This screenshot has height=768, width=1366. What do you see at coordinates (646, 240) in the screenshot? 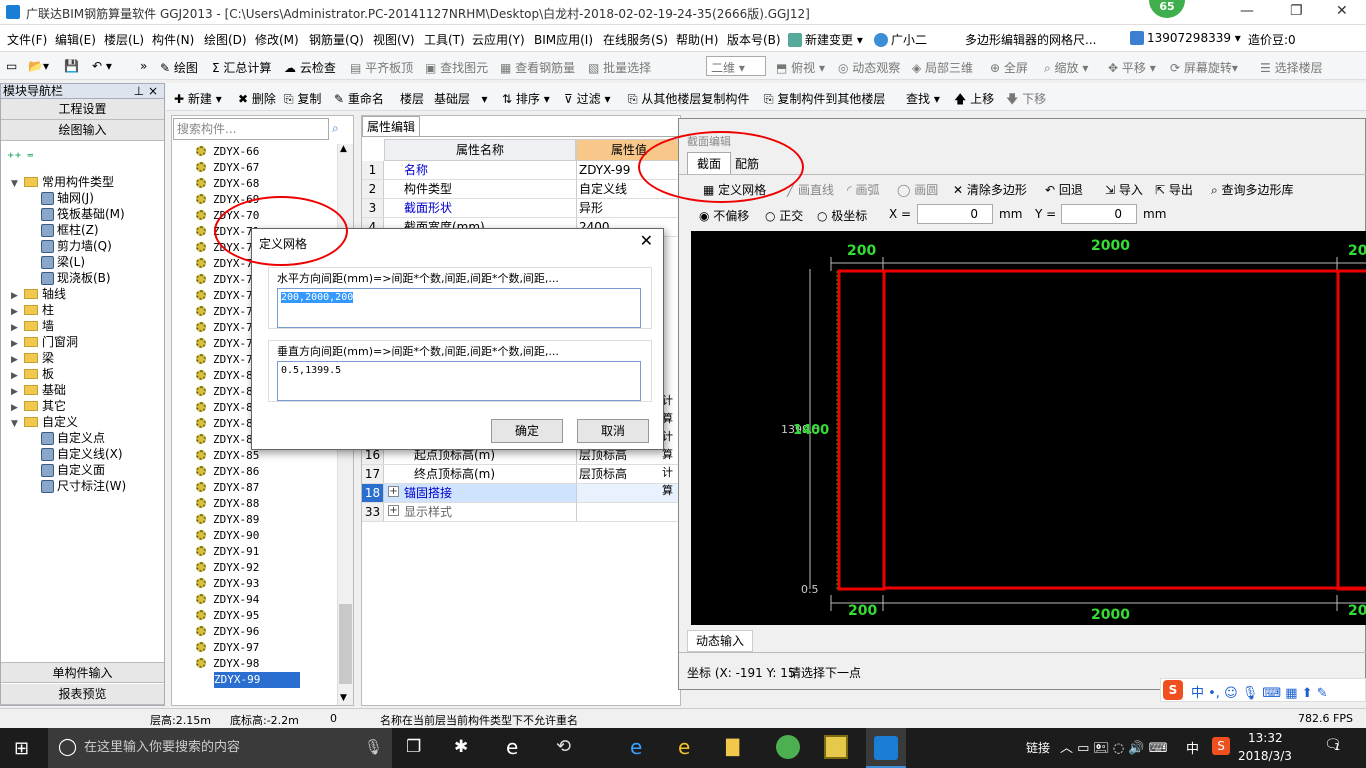
I see `dialog-close-icon: ✕` at bounding box center [646, 240].